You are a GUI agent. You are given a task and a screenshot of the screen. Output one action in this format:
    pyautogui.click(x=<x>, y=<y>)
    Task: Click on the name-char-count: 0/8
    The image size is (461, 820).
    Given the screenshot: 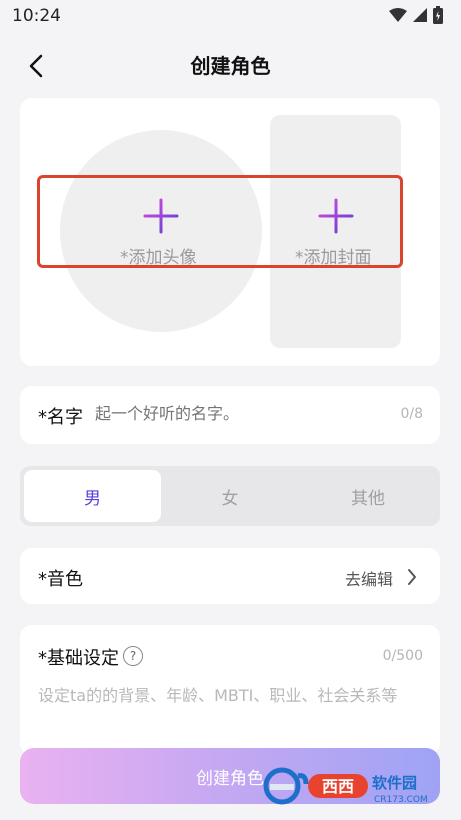 What is the action you would take?
    pyautogui.click(x=411, y=414)
    